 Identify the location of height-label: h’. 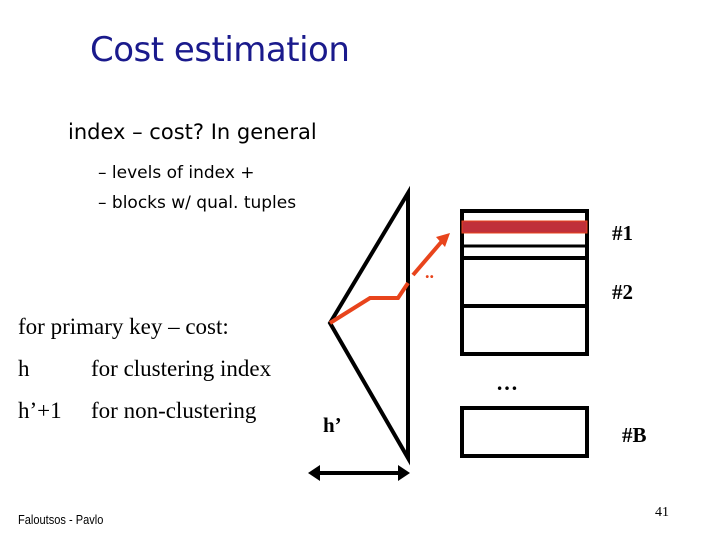
(332, 425).